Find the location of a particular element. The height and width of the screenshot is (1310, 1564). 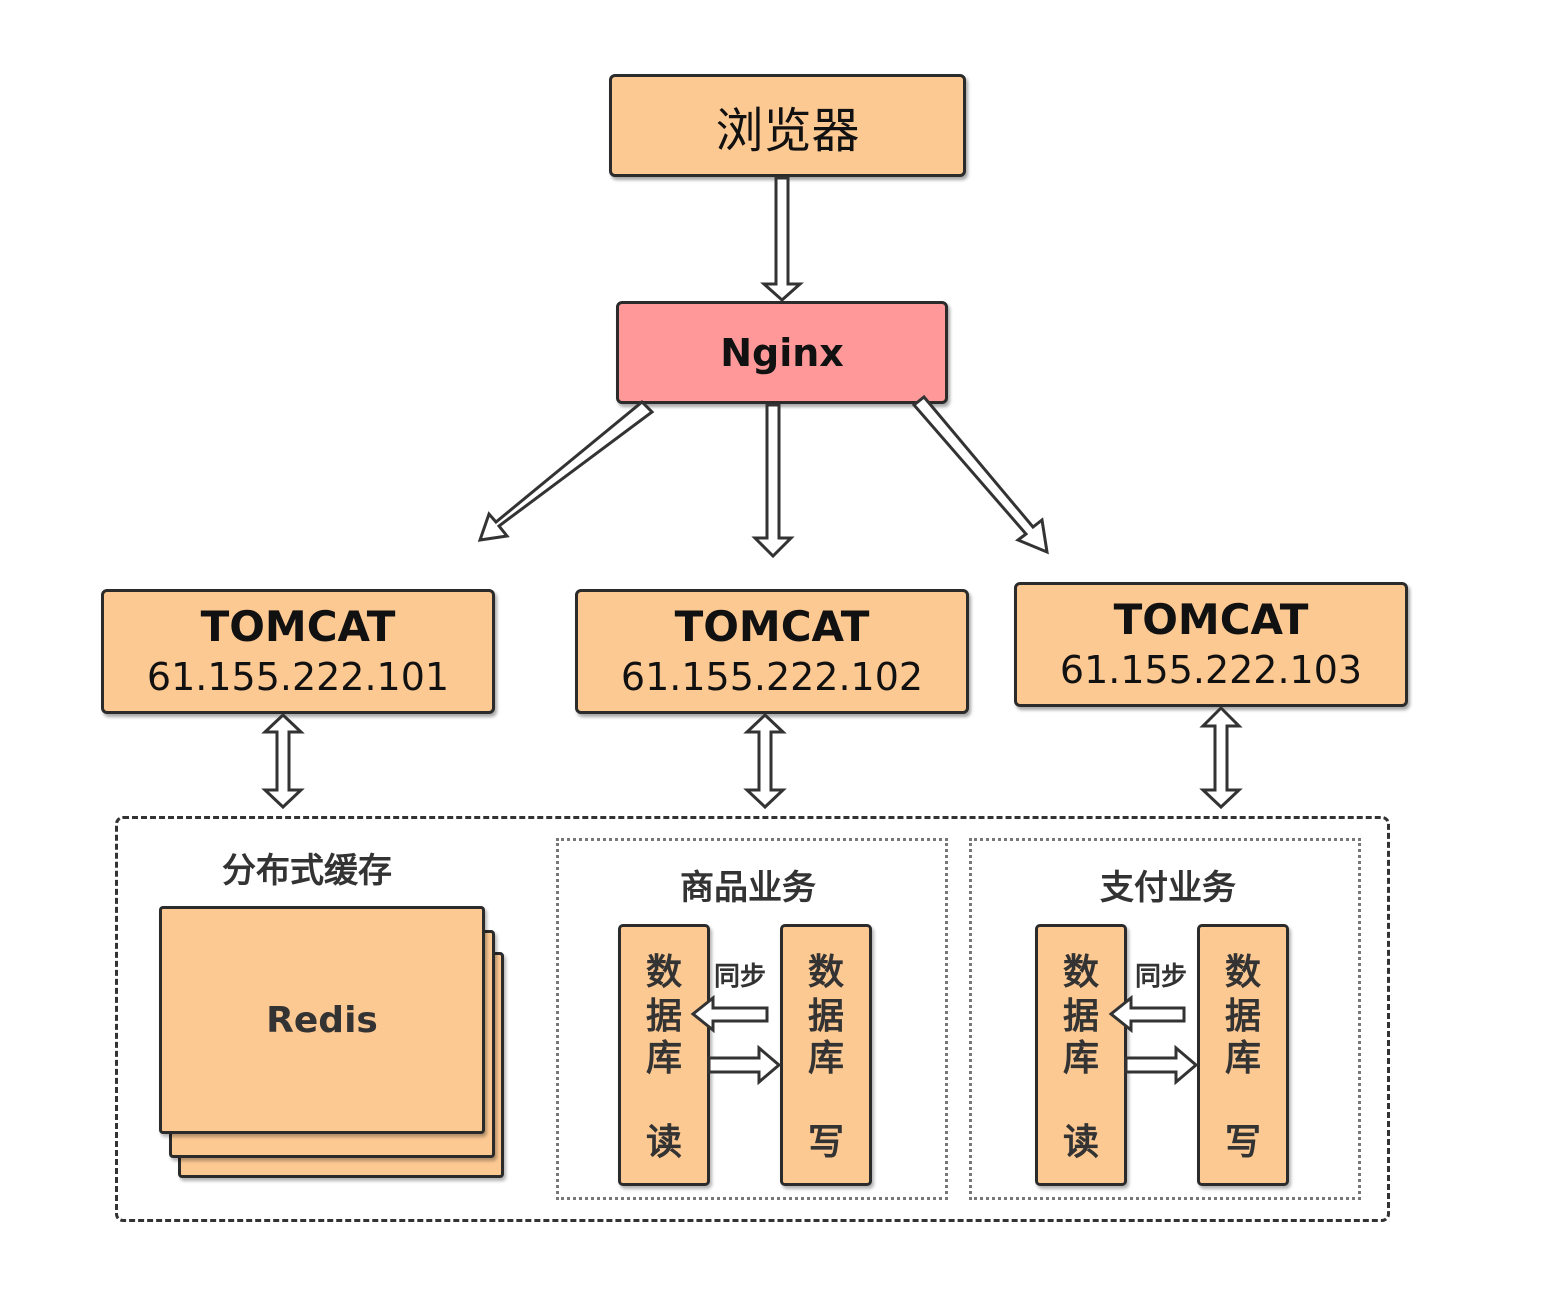

arrow-tomcat2-product is located at coordinates (765, 761).